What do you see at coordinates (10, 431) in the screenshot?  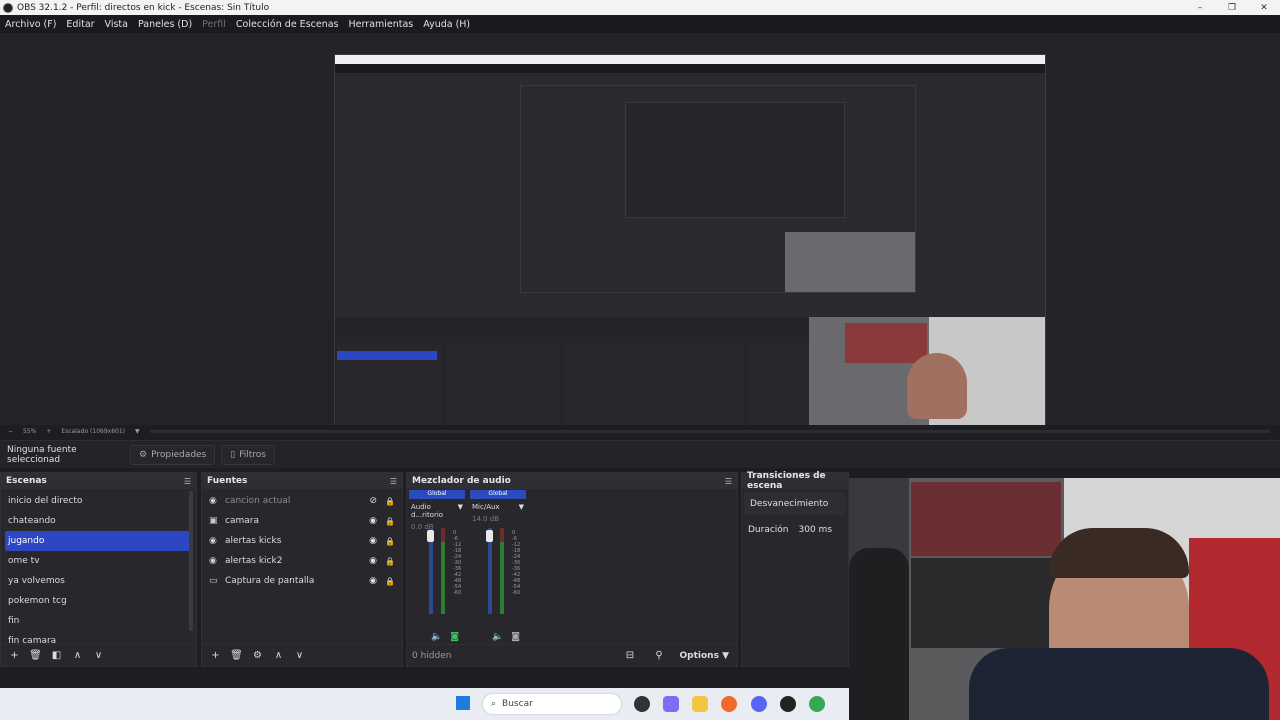 I see `zoom-out-button: −` at bounding box center [10, 431].